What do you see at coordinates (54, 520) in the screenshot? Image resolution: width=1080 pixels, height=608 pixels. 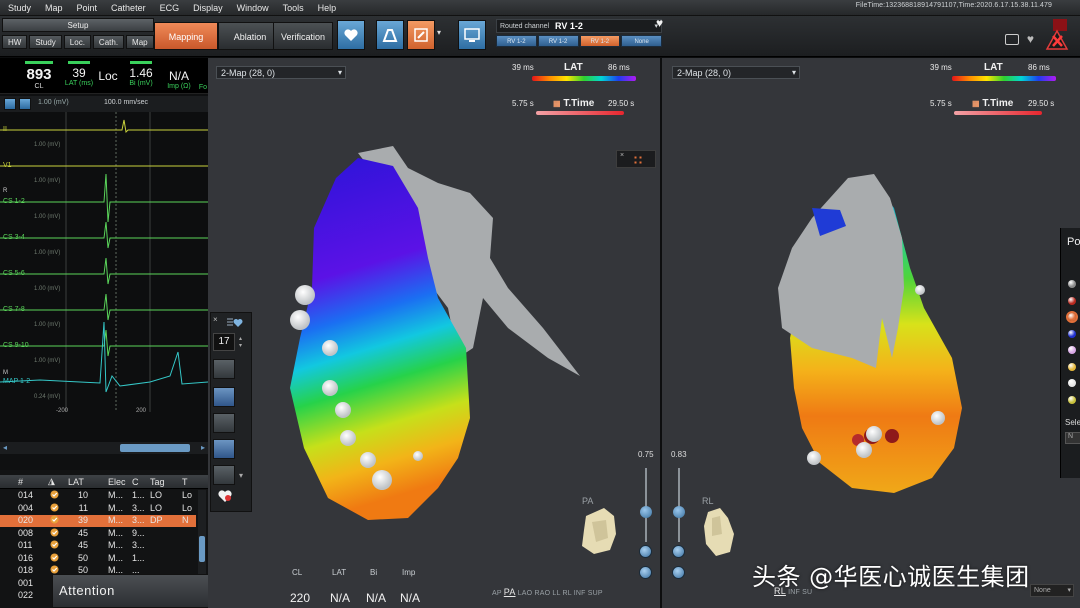 I see `check-icon` at bounding box center [54, 520].